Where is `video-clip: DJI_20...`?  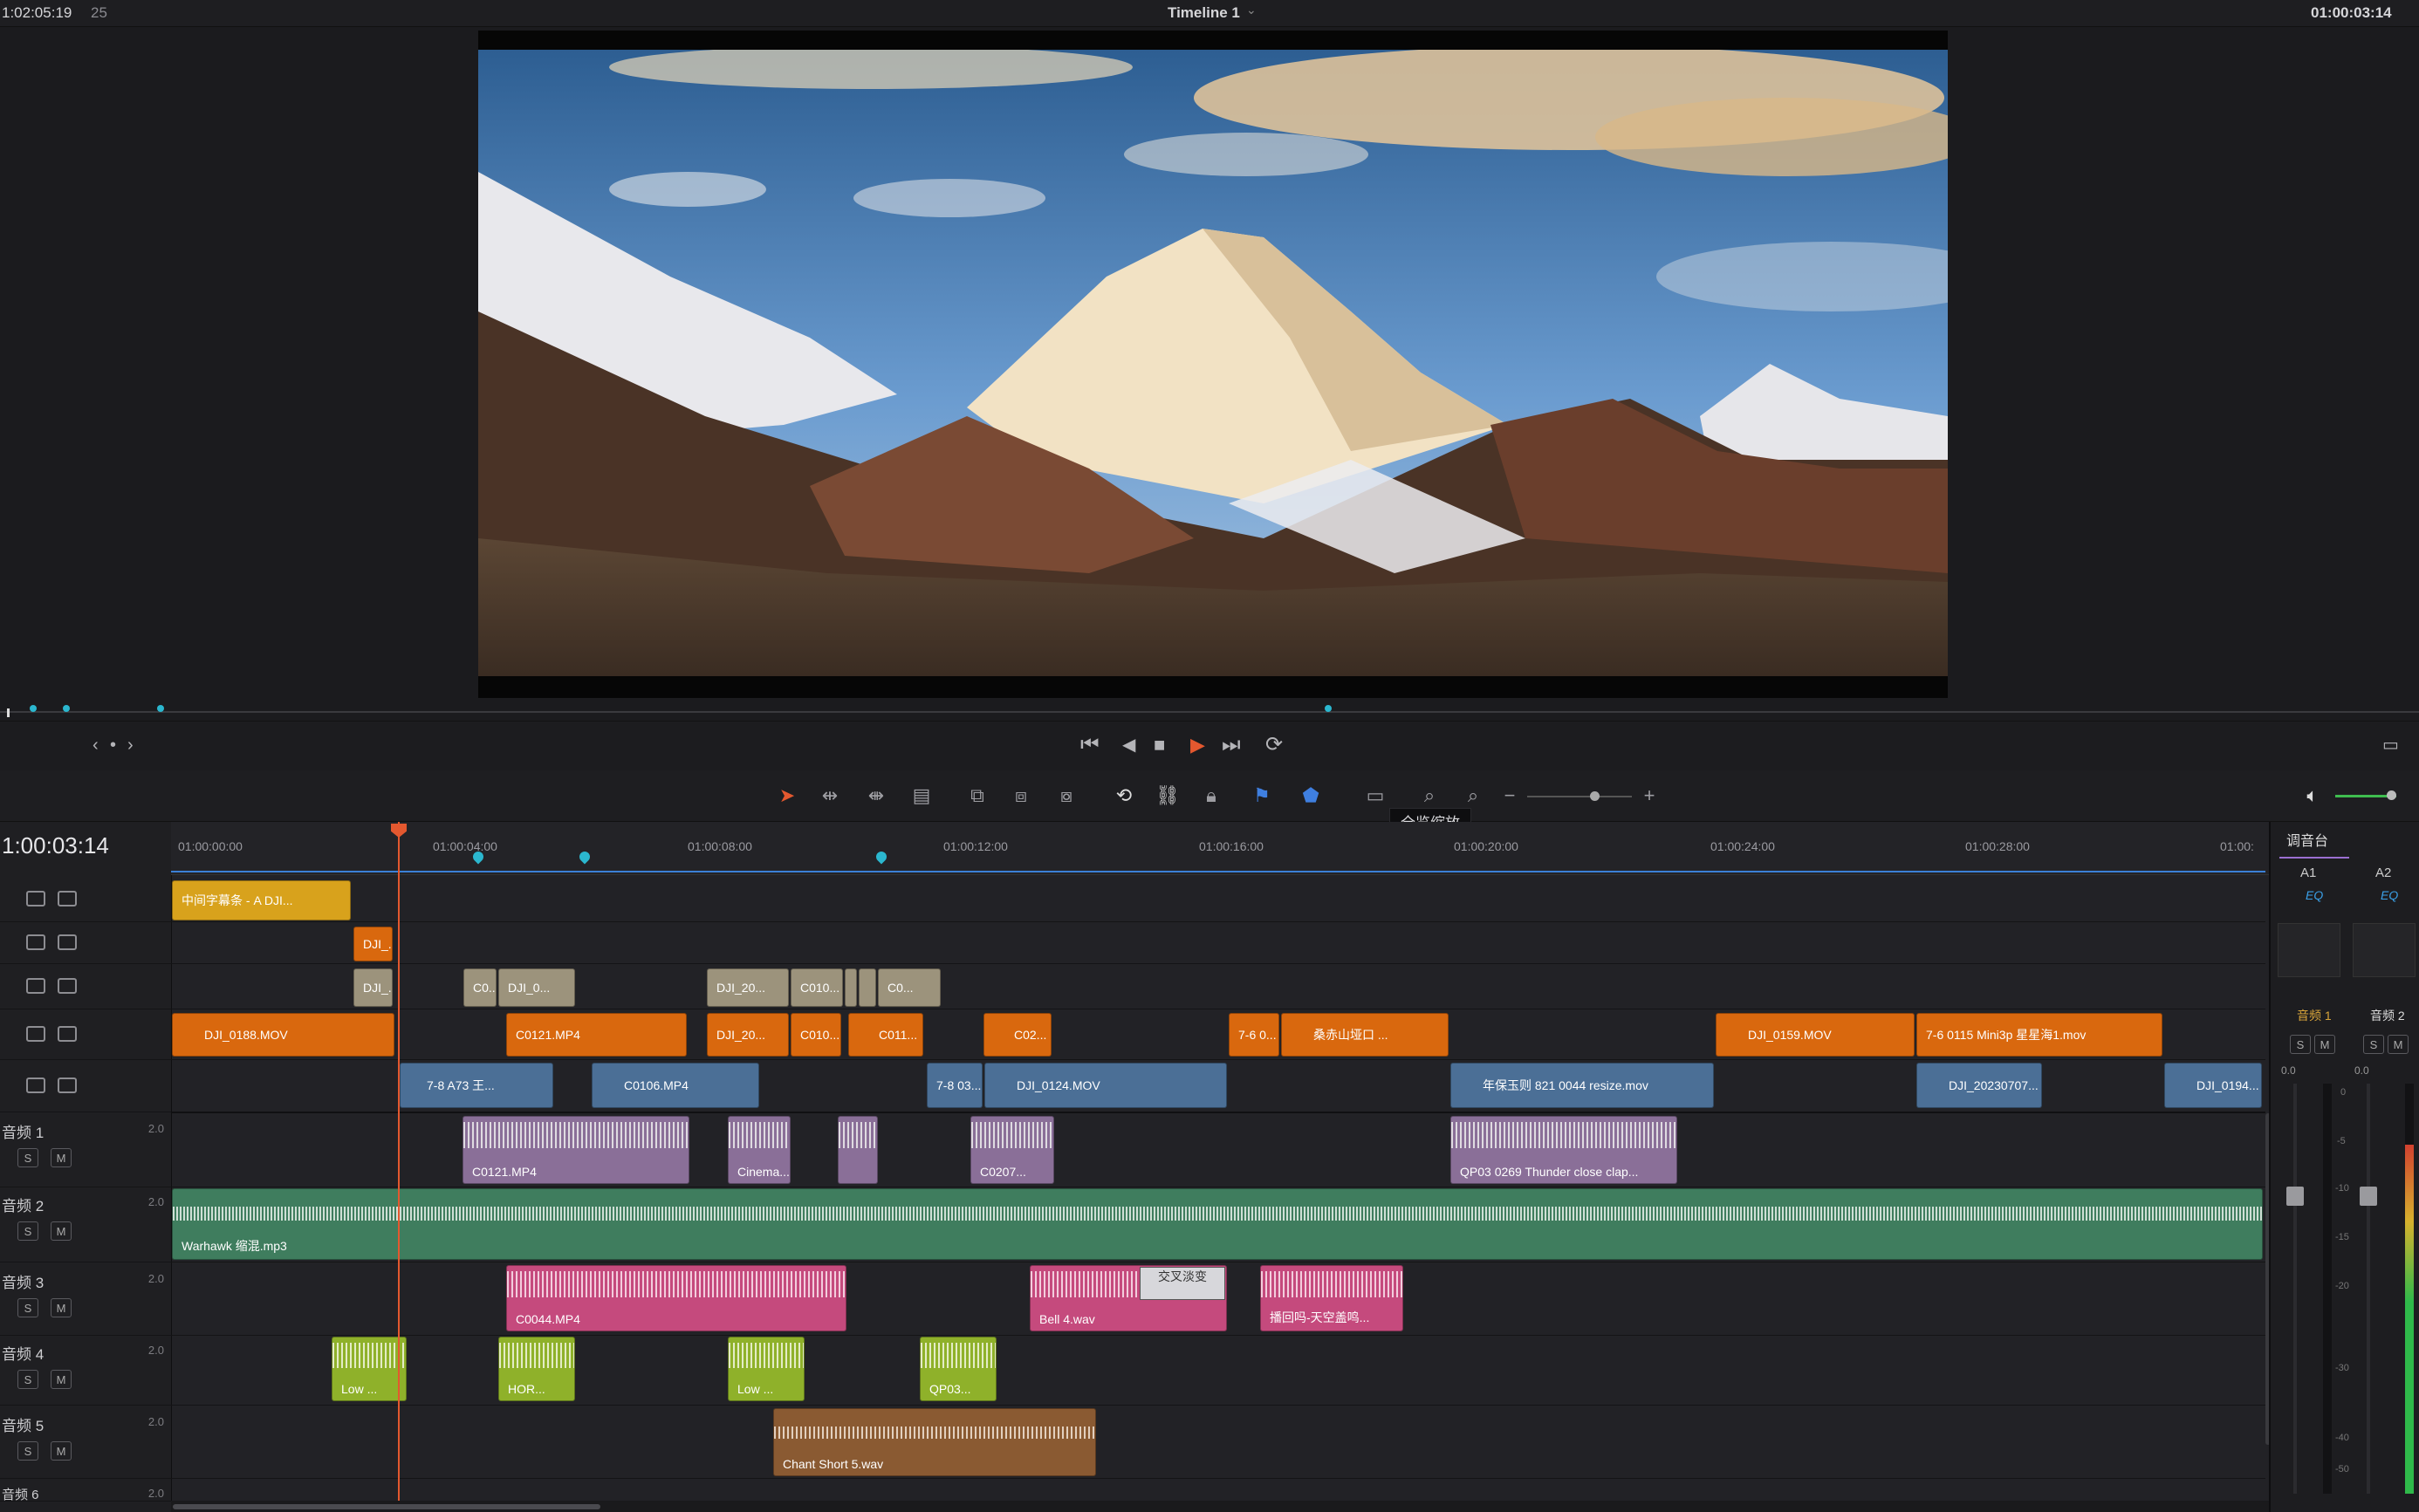
video-clip: DJI_20... is located at coordinates (748, 1035).